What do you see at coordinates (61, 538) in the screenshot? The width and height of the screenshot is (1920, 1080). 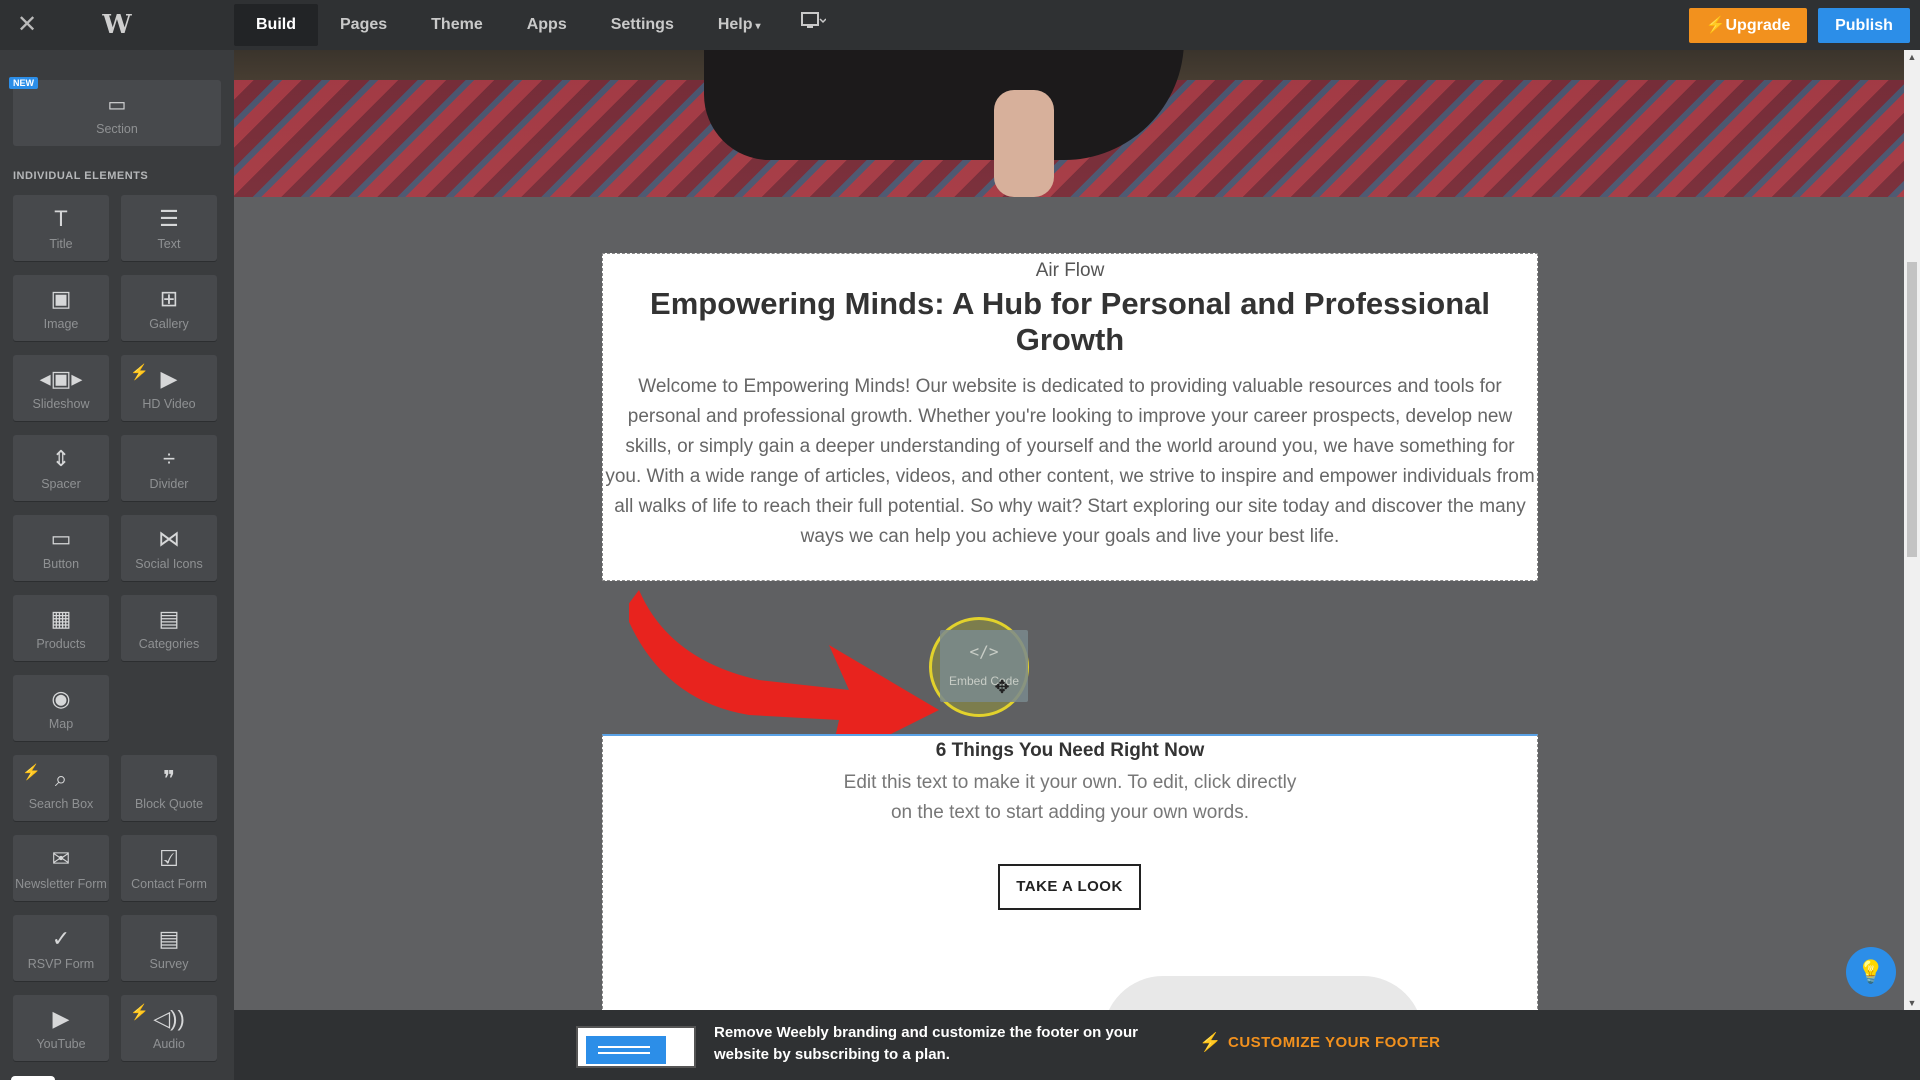 I see `button-icon: ▭` at bounding box center [61, 538].